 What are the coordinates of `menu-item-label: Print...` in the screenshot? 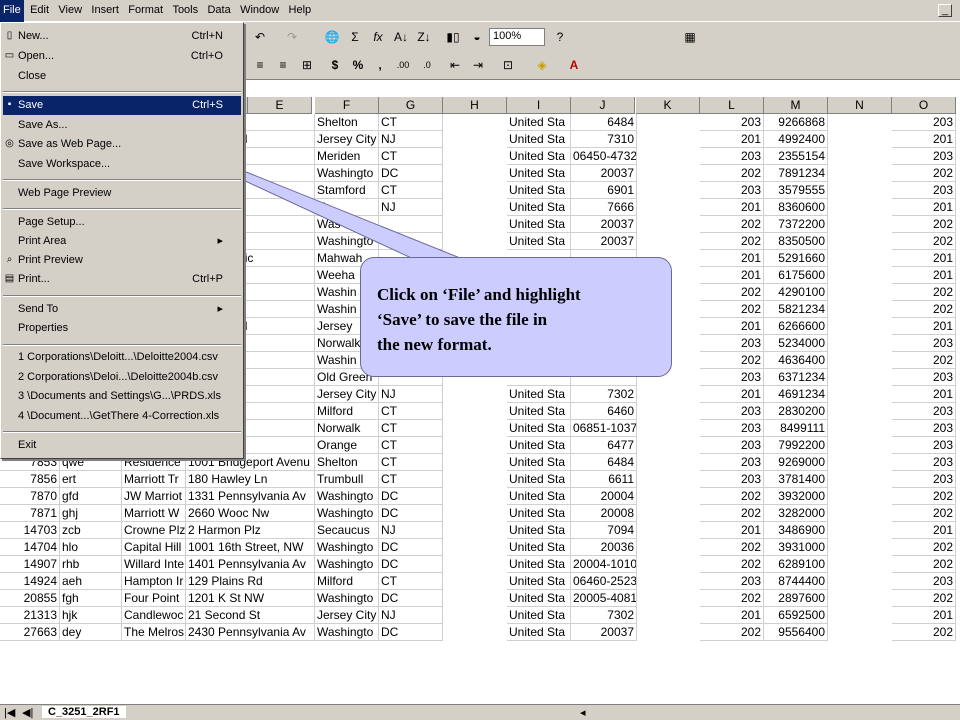 It's located at (34, 279).